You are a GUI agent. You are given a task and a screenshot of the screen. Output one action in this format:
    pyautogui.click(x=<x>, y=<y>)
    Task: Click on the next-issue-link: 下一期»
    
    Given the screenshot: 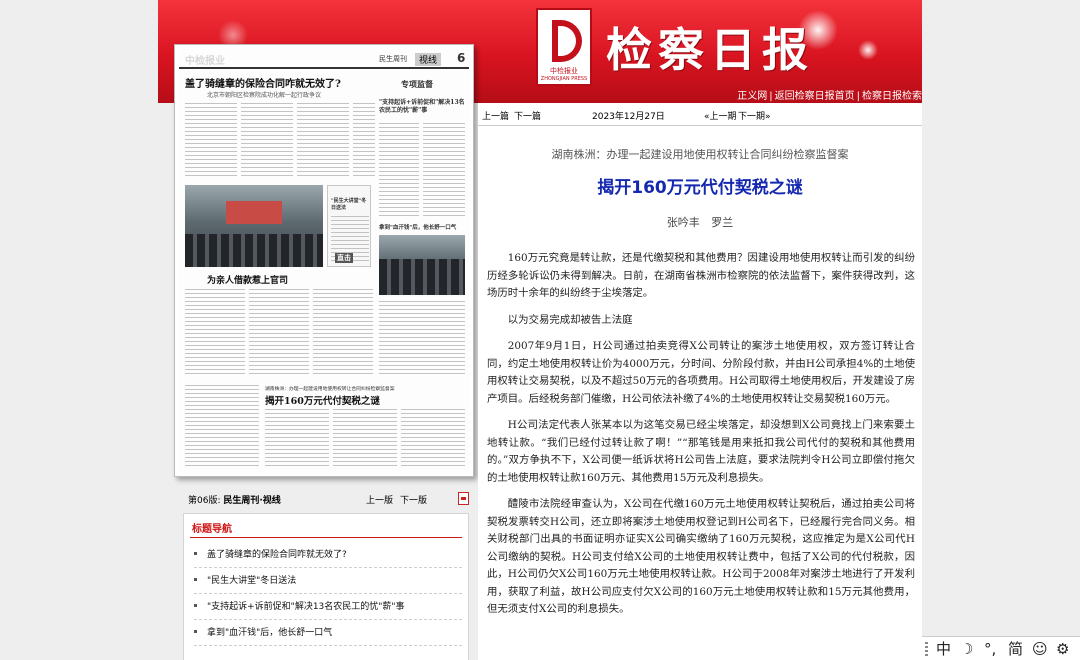 What is the action you would take?
    pyautogui.click(x=754, y=115)
    